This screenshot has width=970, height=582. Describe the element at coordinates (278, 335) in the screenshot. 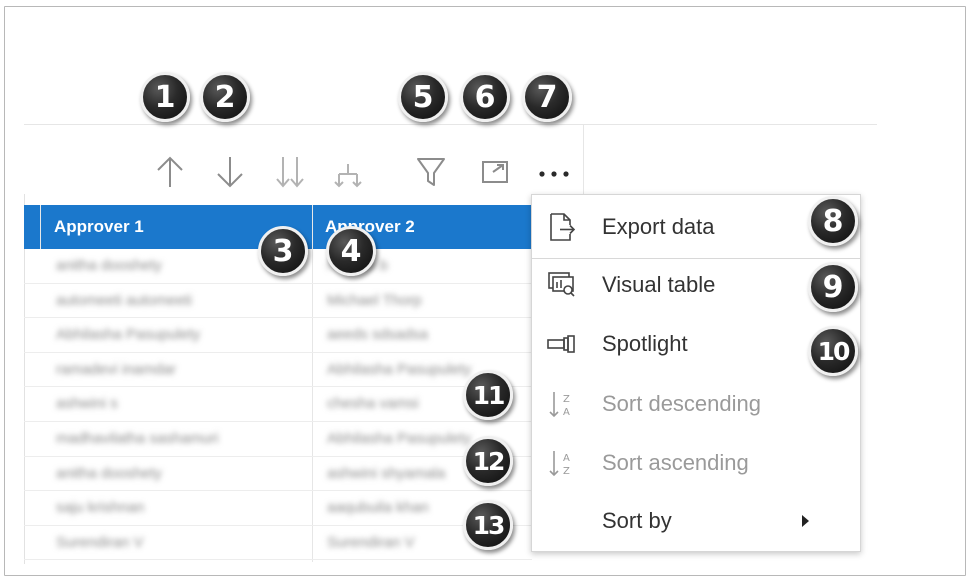

I see `table-row: Abhilasha Pasupulety aeeds sdsadsa` at that location.